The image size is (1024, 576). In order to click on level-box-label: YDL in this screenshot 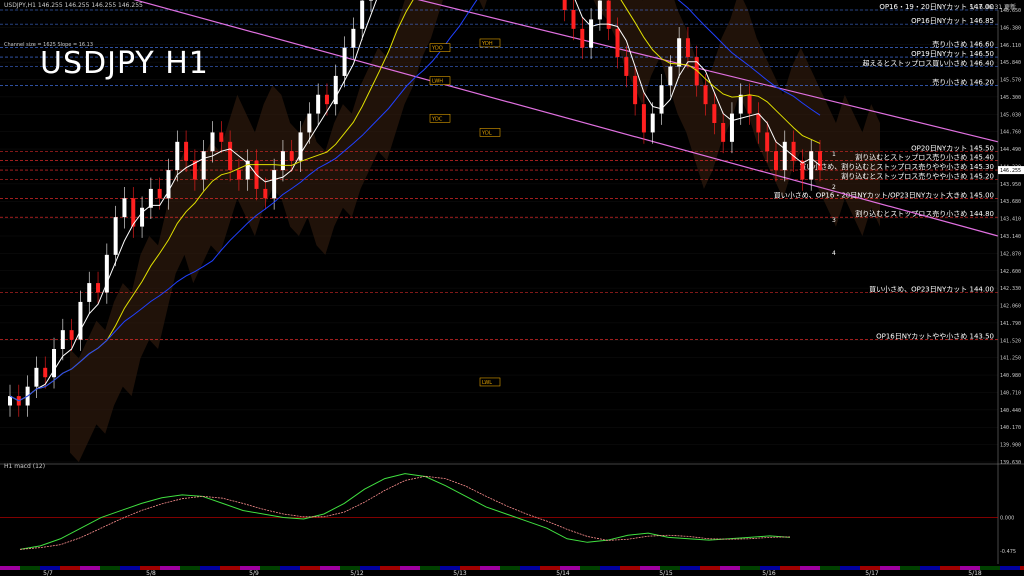, I will do `click(486, 133)`.